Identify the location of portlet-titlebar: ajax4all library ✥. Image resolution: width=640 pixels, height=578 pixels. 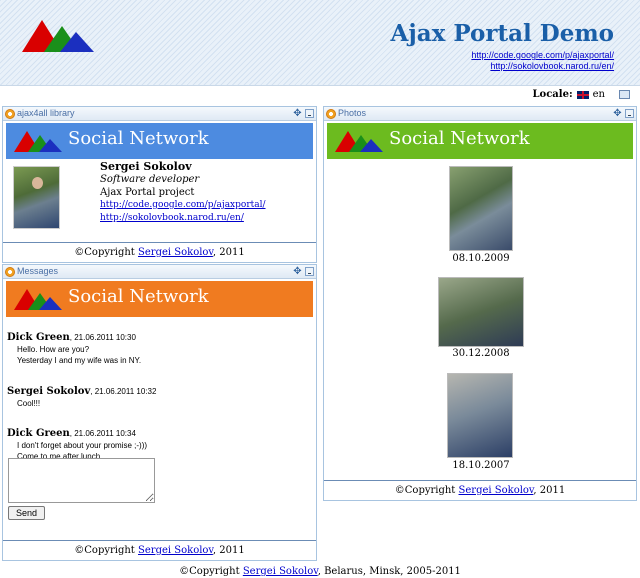
(159, 114).